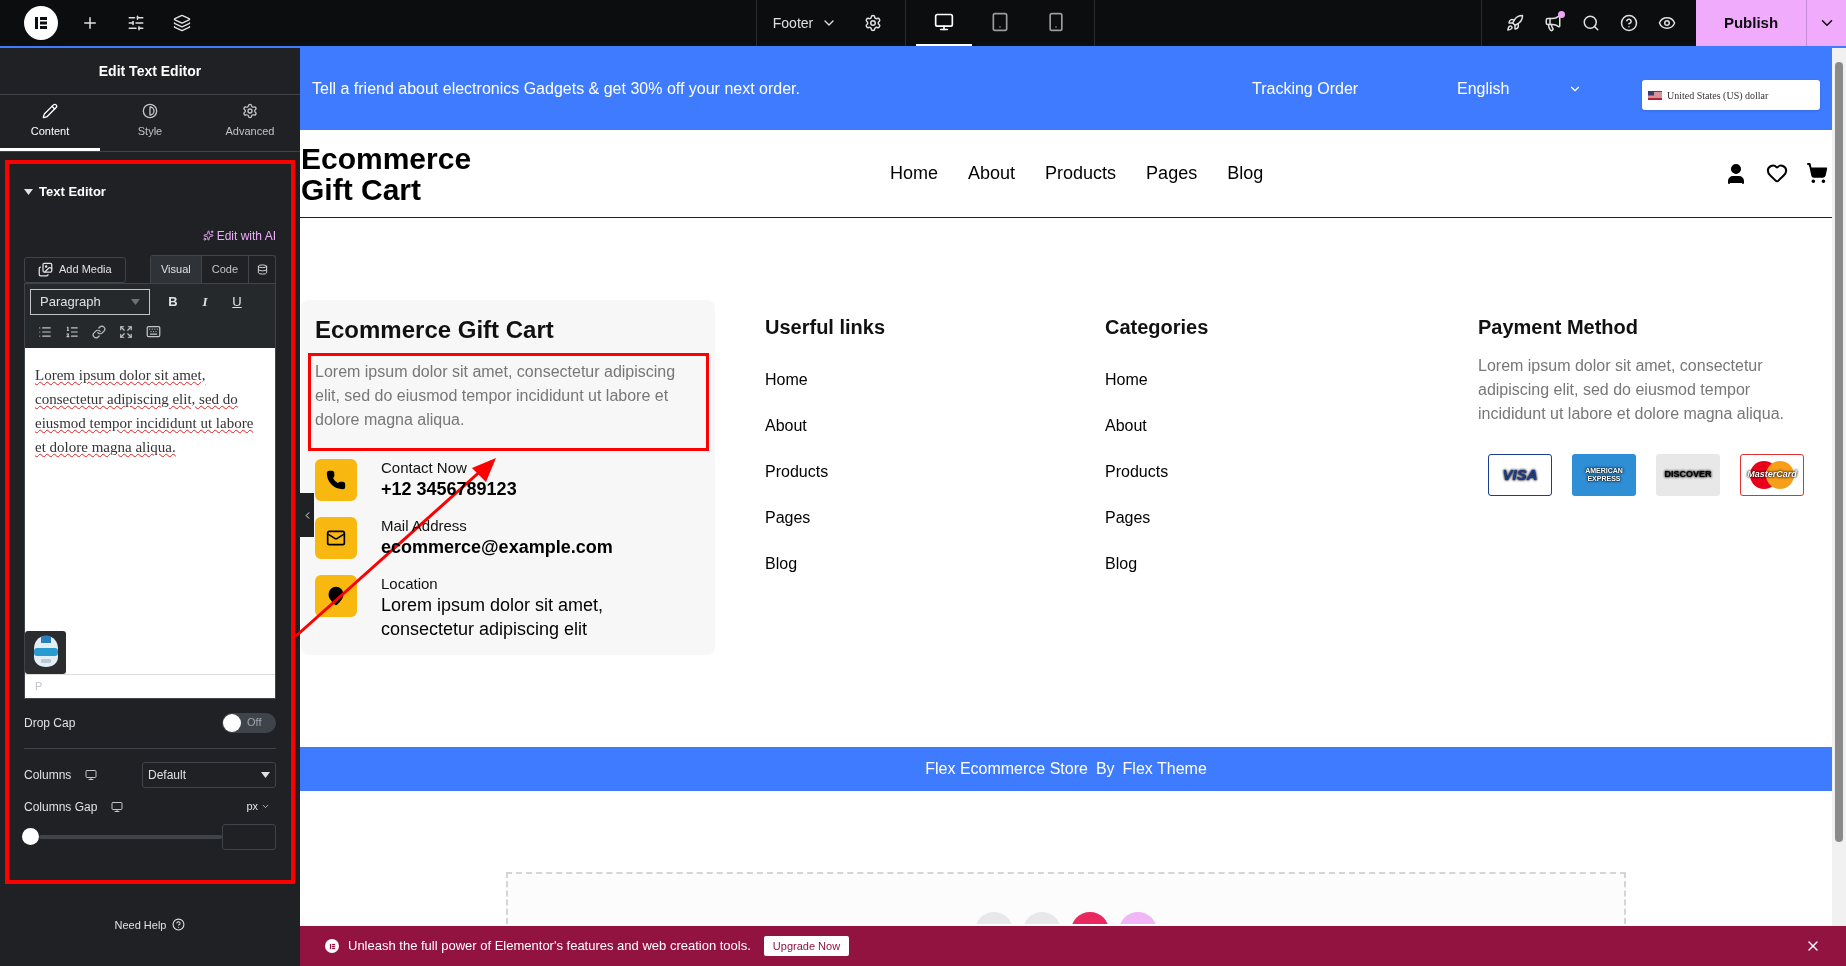 Image resolution: width=1846 pixels, height=966 pixels. I want to click on nav-link: Blog, so click(1245, 173).